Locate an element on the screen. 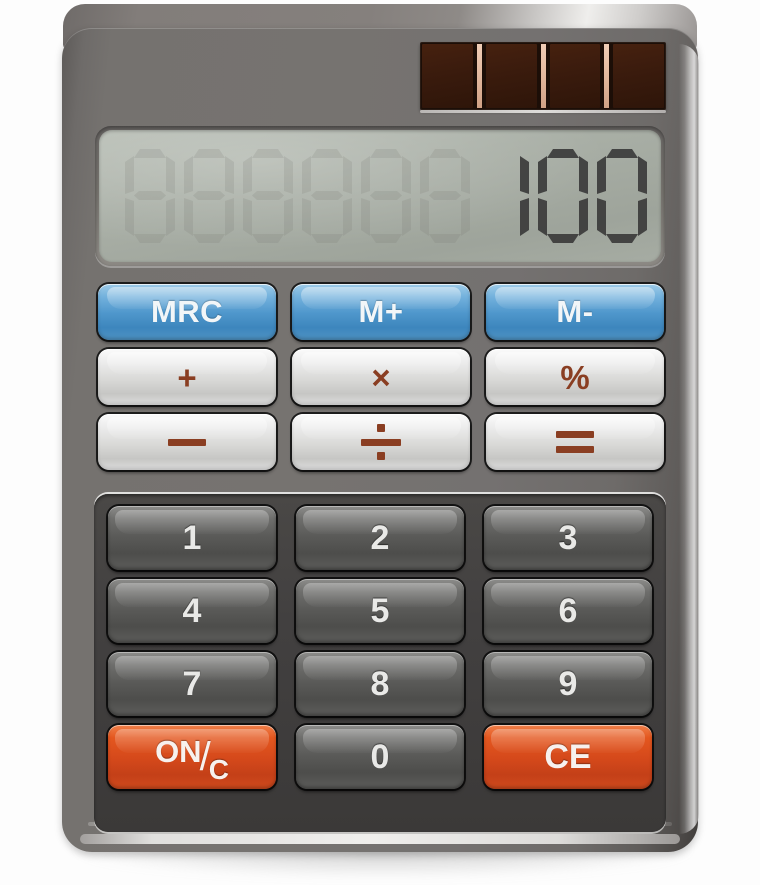 The image size is (760, 885). key-0: 0 is located at coordinates (380, 757).